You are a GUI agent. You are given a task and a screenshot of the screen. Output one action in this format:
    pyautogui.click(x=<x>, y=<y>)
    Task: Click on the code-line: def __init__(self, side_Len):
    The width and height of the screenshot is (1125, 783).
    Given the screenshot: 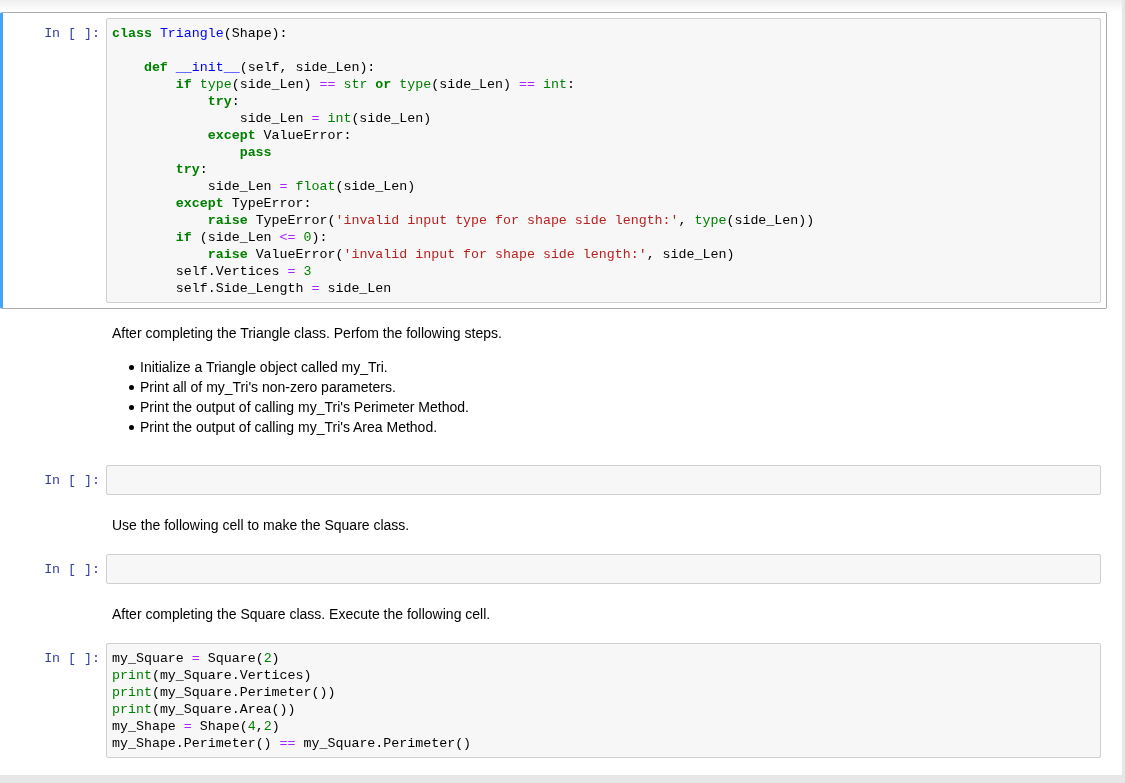 What is the action you would take?
    pyautogui.click(x=259, y=67)
    